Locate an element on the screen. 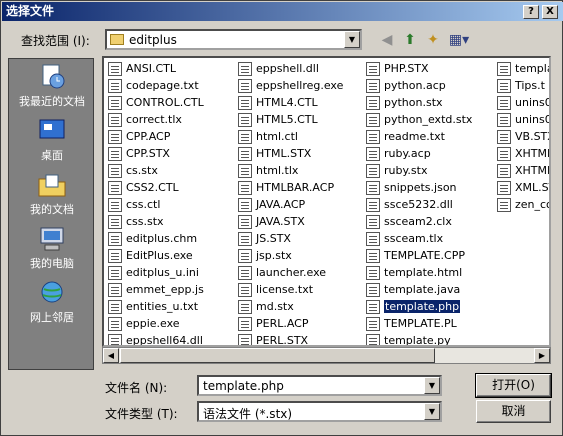 The width and height of the screenshot is (563, 436). file-item: JAVA.ACP is located at coordinates (271, 204).